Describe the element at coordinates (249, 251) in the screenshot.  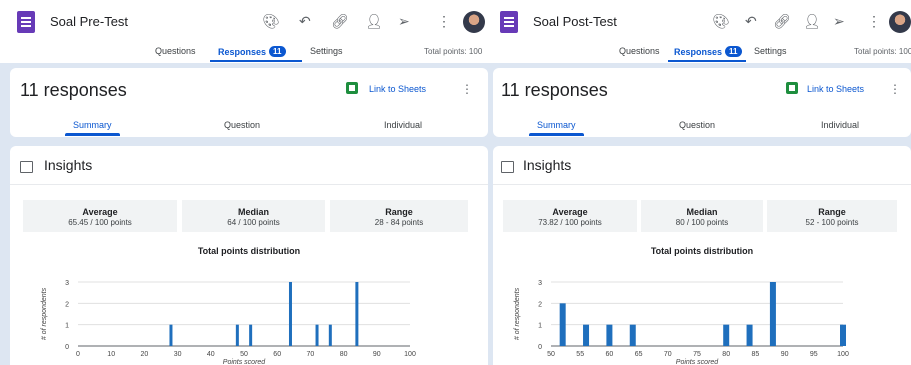
I see `chart-title: Total points distribution` at that location.